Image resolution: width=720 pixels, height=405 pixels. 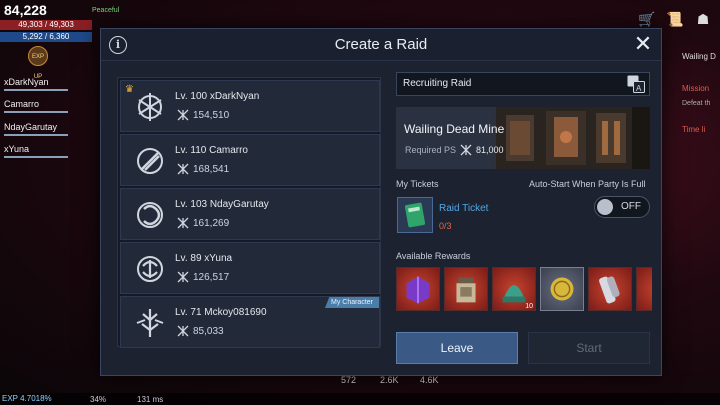 I want to click on purple-chest-icon, so click(x=418, y=289).